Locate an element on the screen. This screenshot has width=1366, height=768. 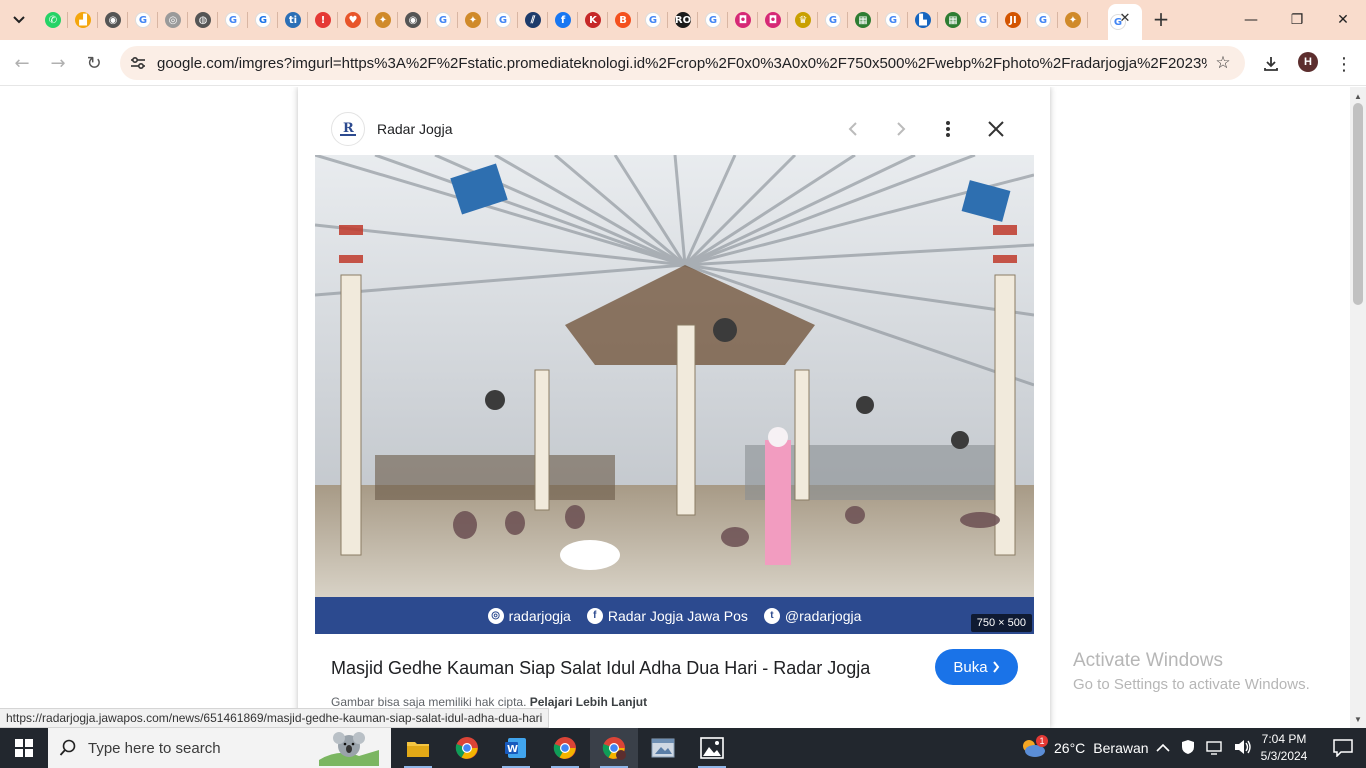
chrome-taskbar-button is located at coordinates (467, 748).